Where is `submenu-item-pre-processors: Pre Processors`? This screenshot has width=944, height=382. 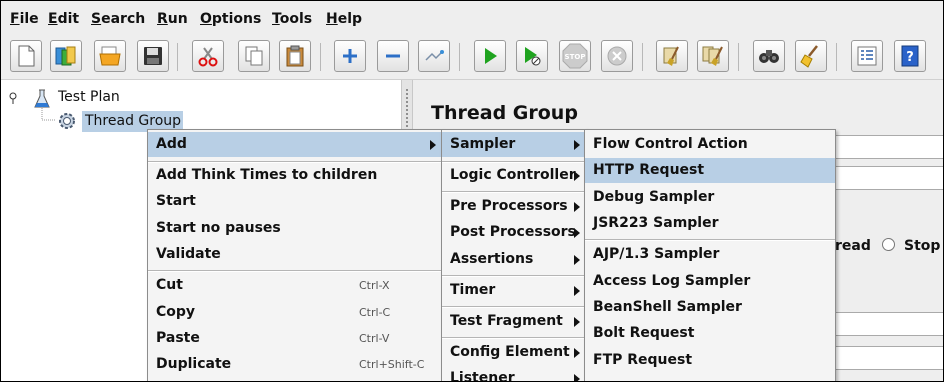 submenu-item-pre-processors: Pre Processors is located at coordinates (514, 206).